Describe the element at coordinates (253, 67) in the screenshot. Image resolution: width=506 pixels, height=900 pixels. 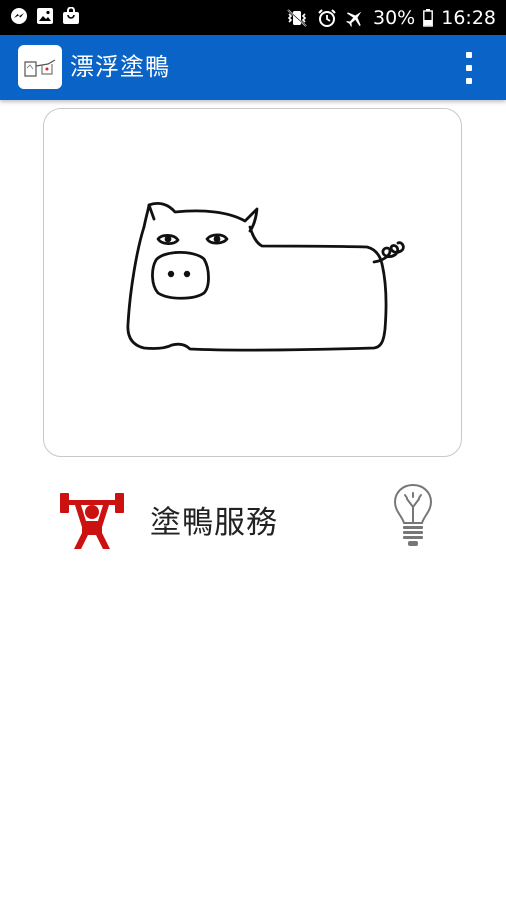
I see `app-bar: 漂浮塗鴨` at that location.